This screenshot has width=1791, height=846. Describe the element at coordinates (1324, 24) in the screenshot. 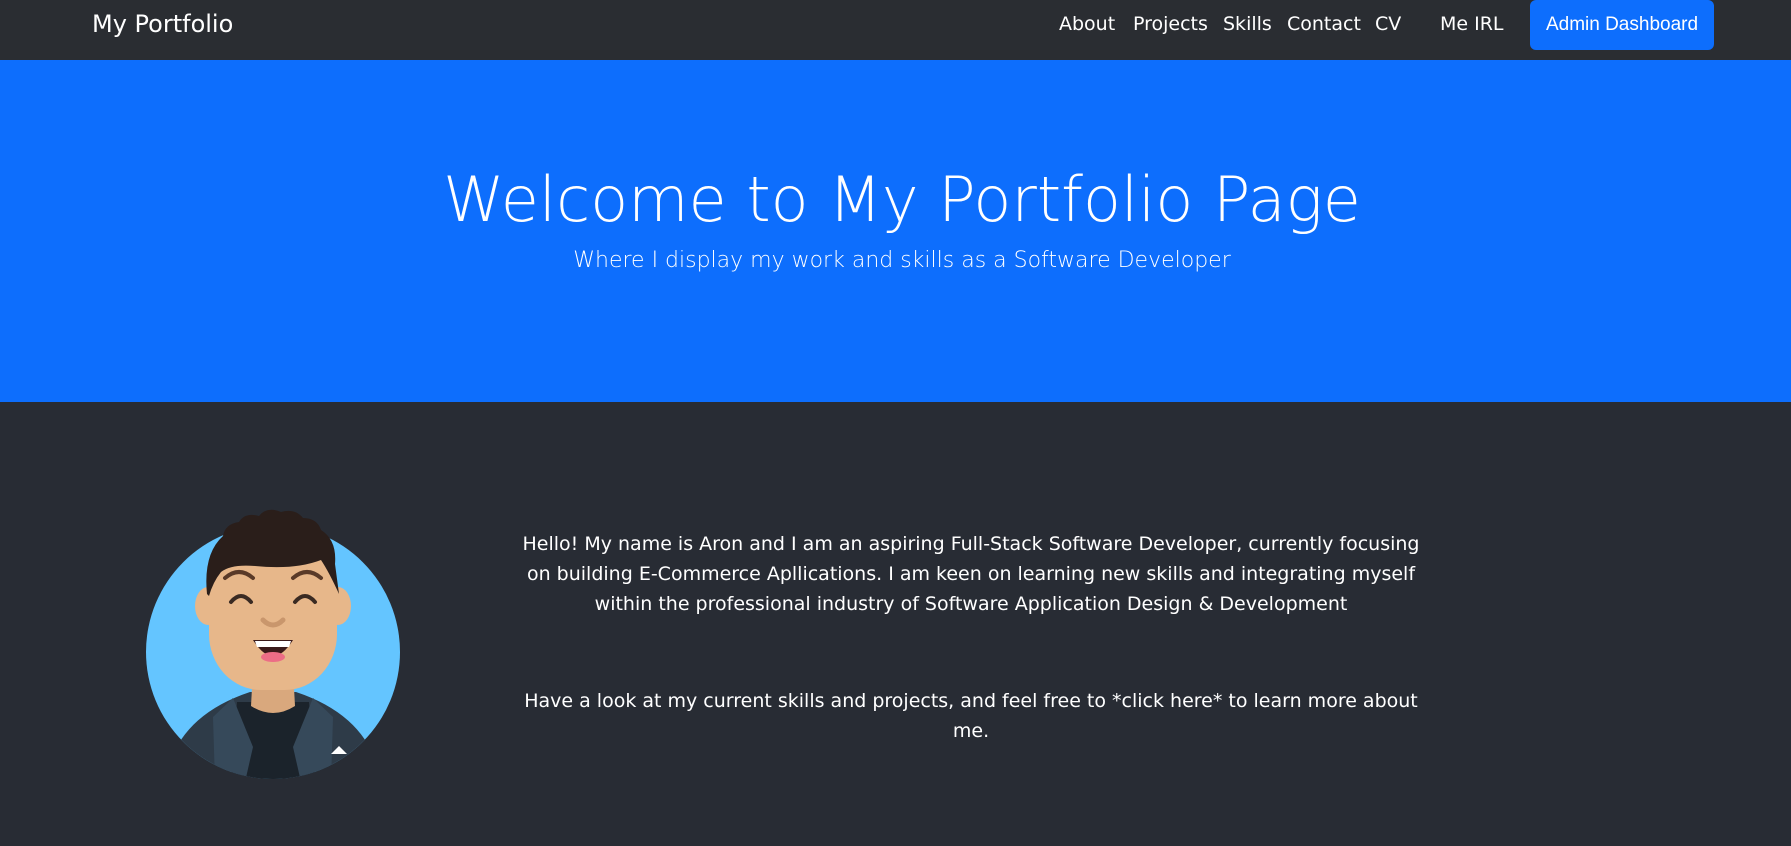

I see `nav-link-contact: Contact` at that location.